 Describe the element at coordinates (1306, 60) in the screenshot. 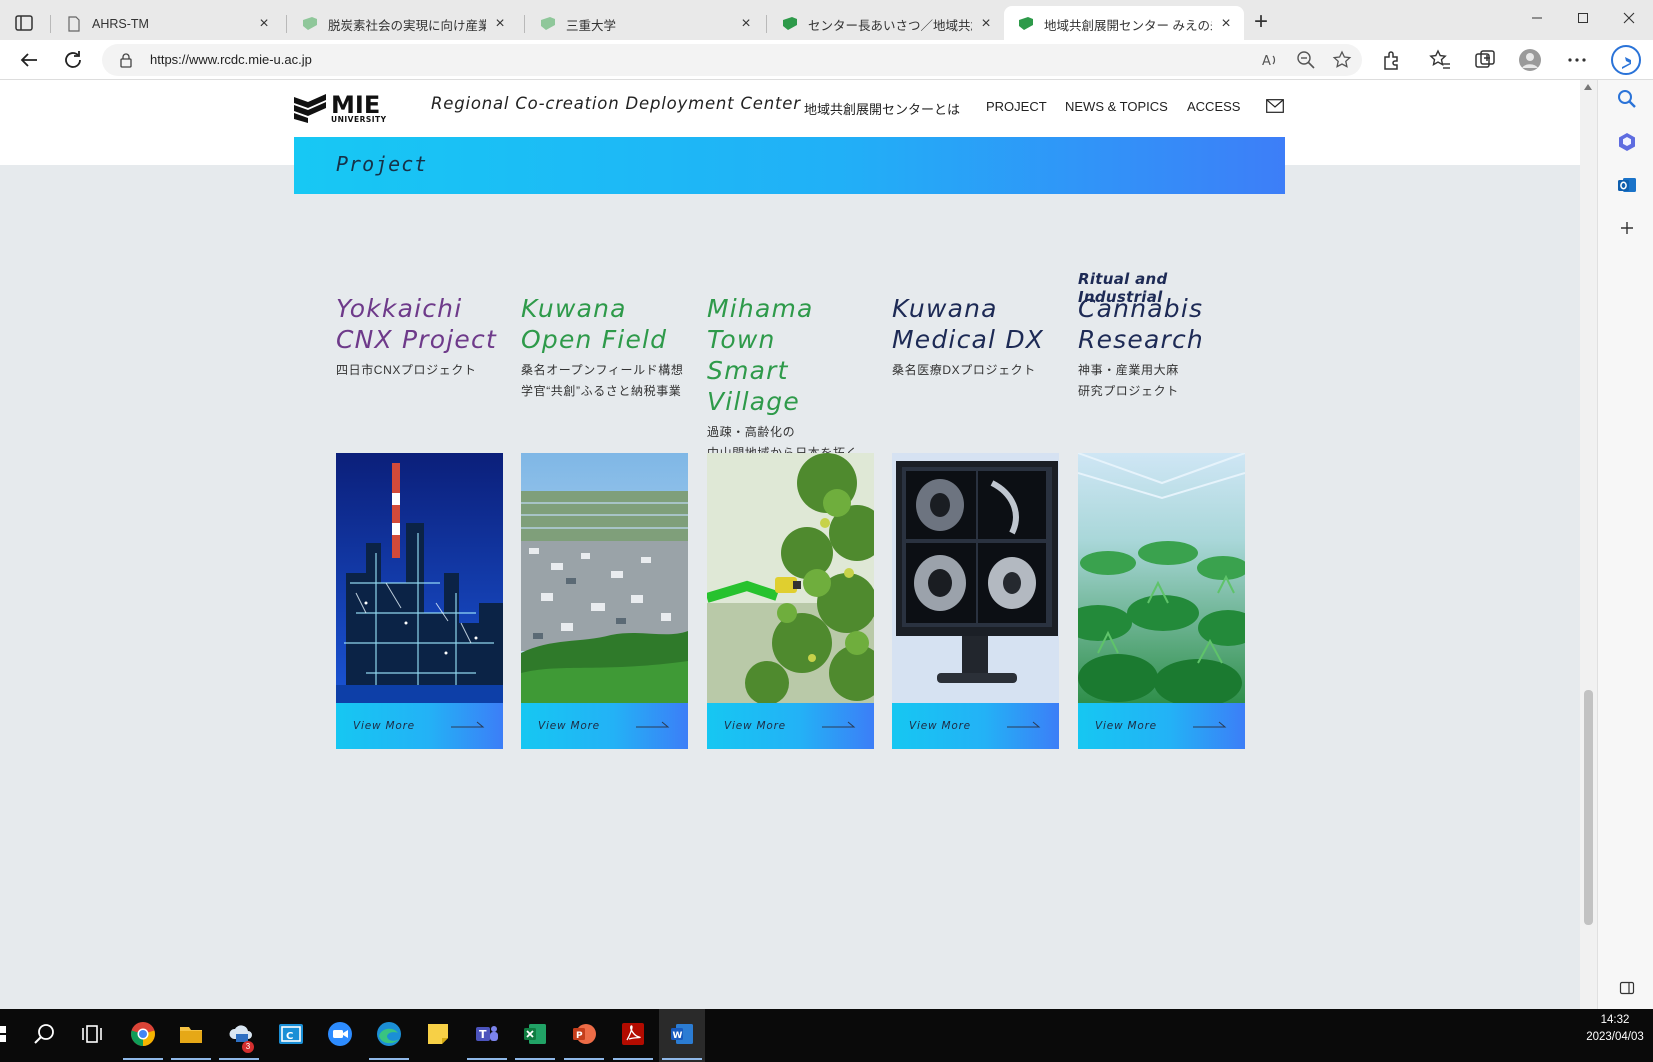

I see `zoom-out-icon` at that location.